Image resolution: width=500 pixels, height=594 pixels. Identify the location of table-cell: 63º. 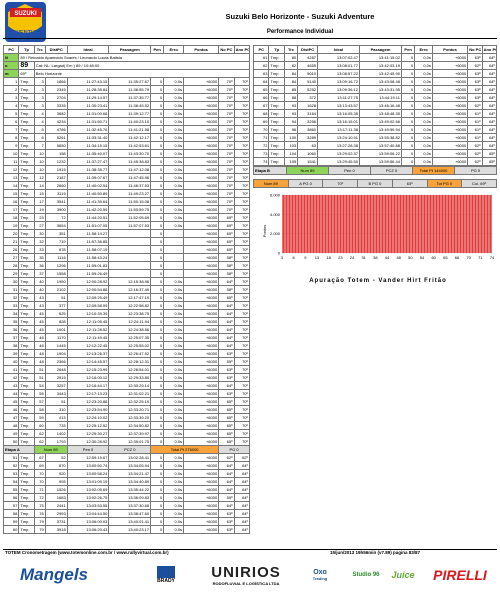
(226, 369).